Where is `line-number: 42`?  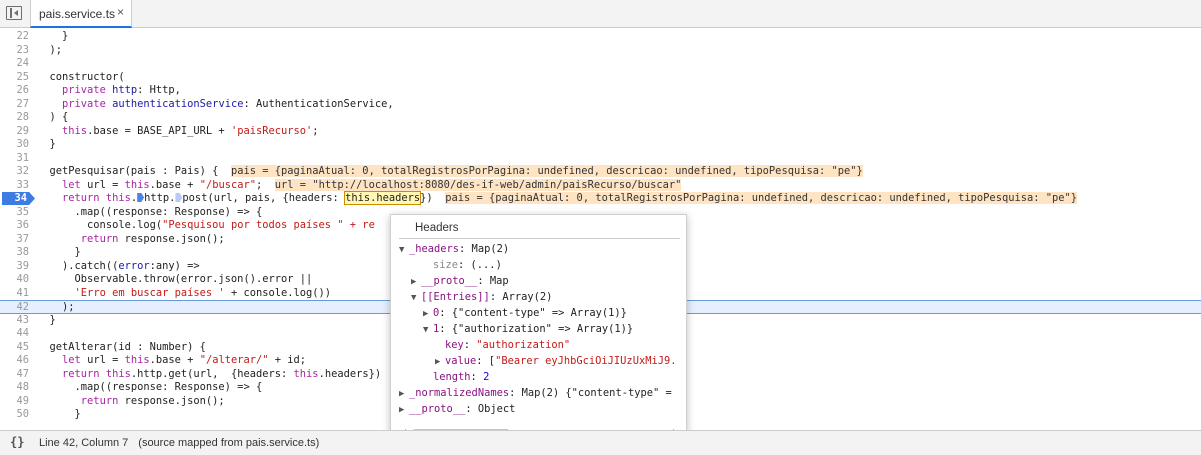
line-number: 42 is located at coordinates (16, 308).